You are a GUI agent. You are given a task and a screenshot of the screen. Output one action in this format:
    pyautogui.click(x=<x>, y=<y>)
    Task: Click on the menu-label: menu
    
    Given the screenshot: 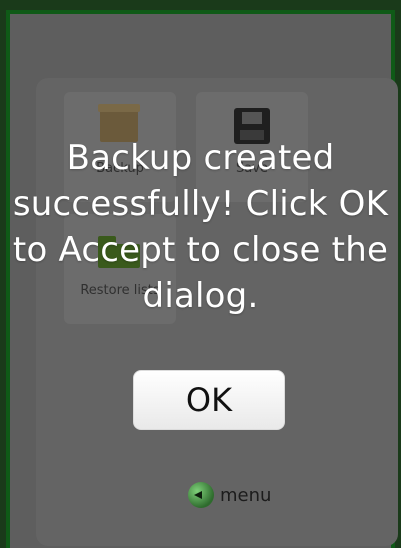 What is the action you would take?
    pyautogui.click(x=246, y=495)
    